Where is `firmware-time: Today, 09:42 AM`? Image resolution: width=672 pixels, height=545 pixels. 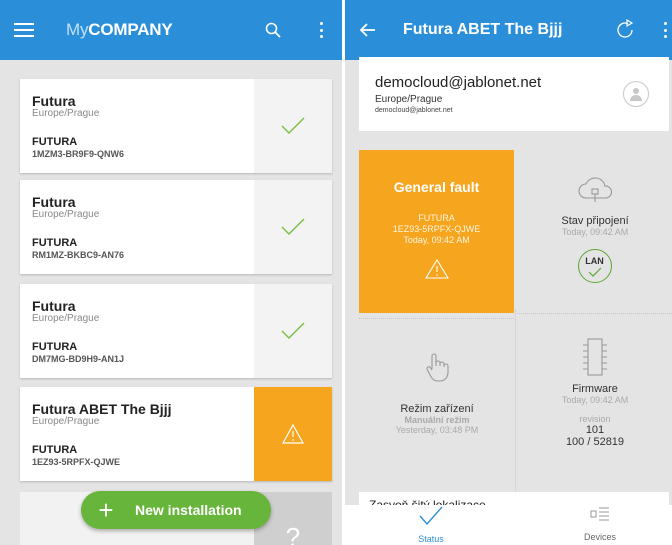
firmware-time: Today, 09:42 AM is located at coordinates (595, 400).